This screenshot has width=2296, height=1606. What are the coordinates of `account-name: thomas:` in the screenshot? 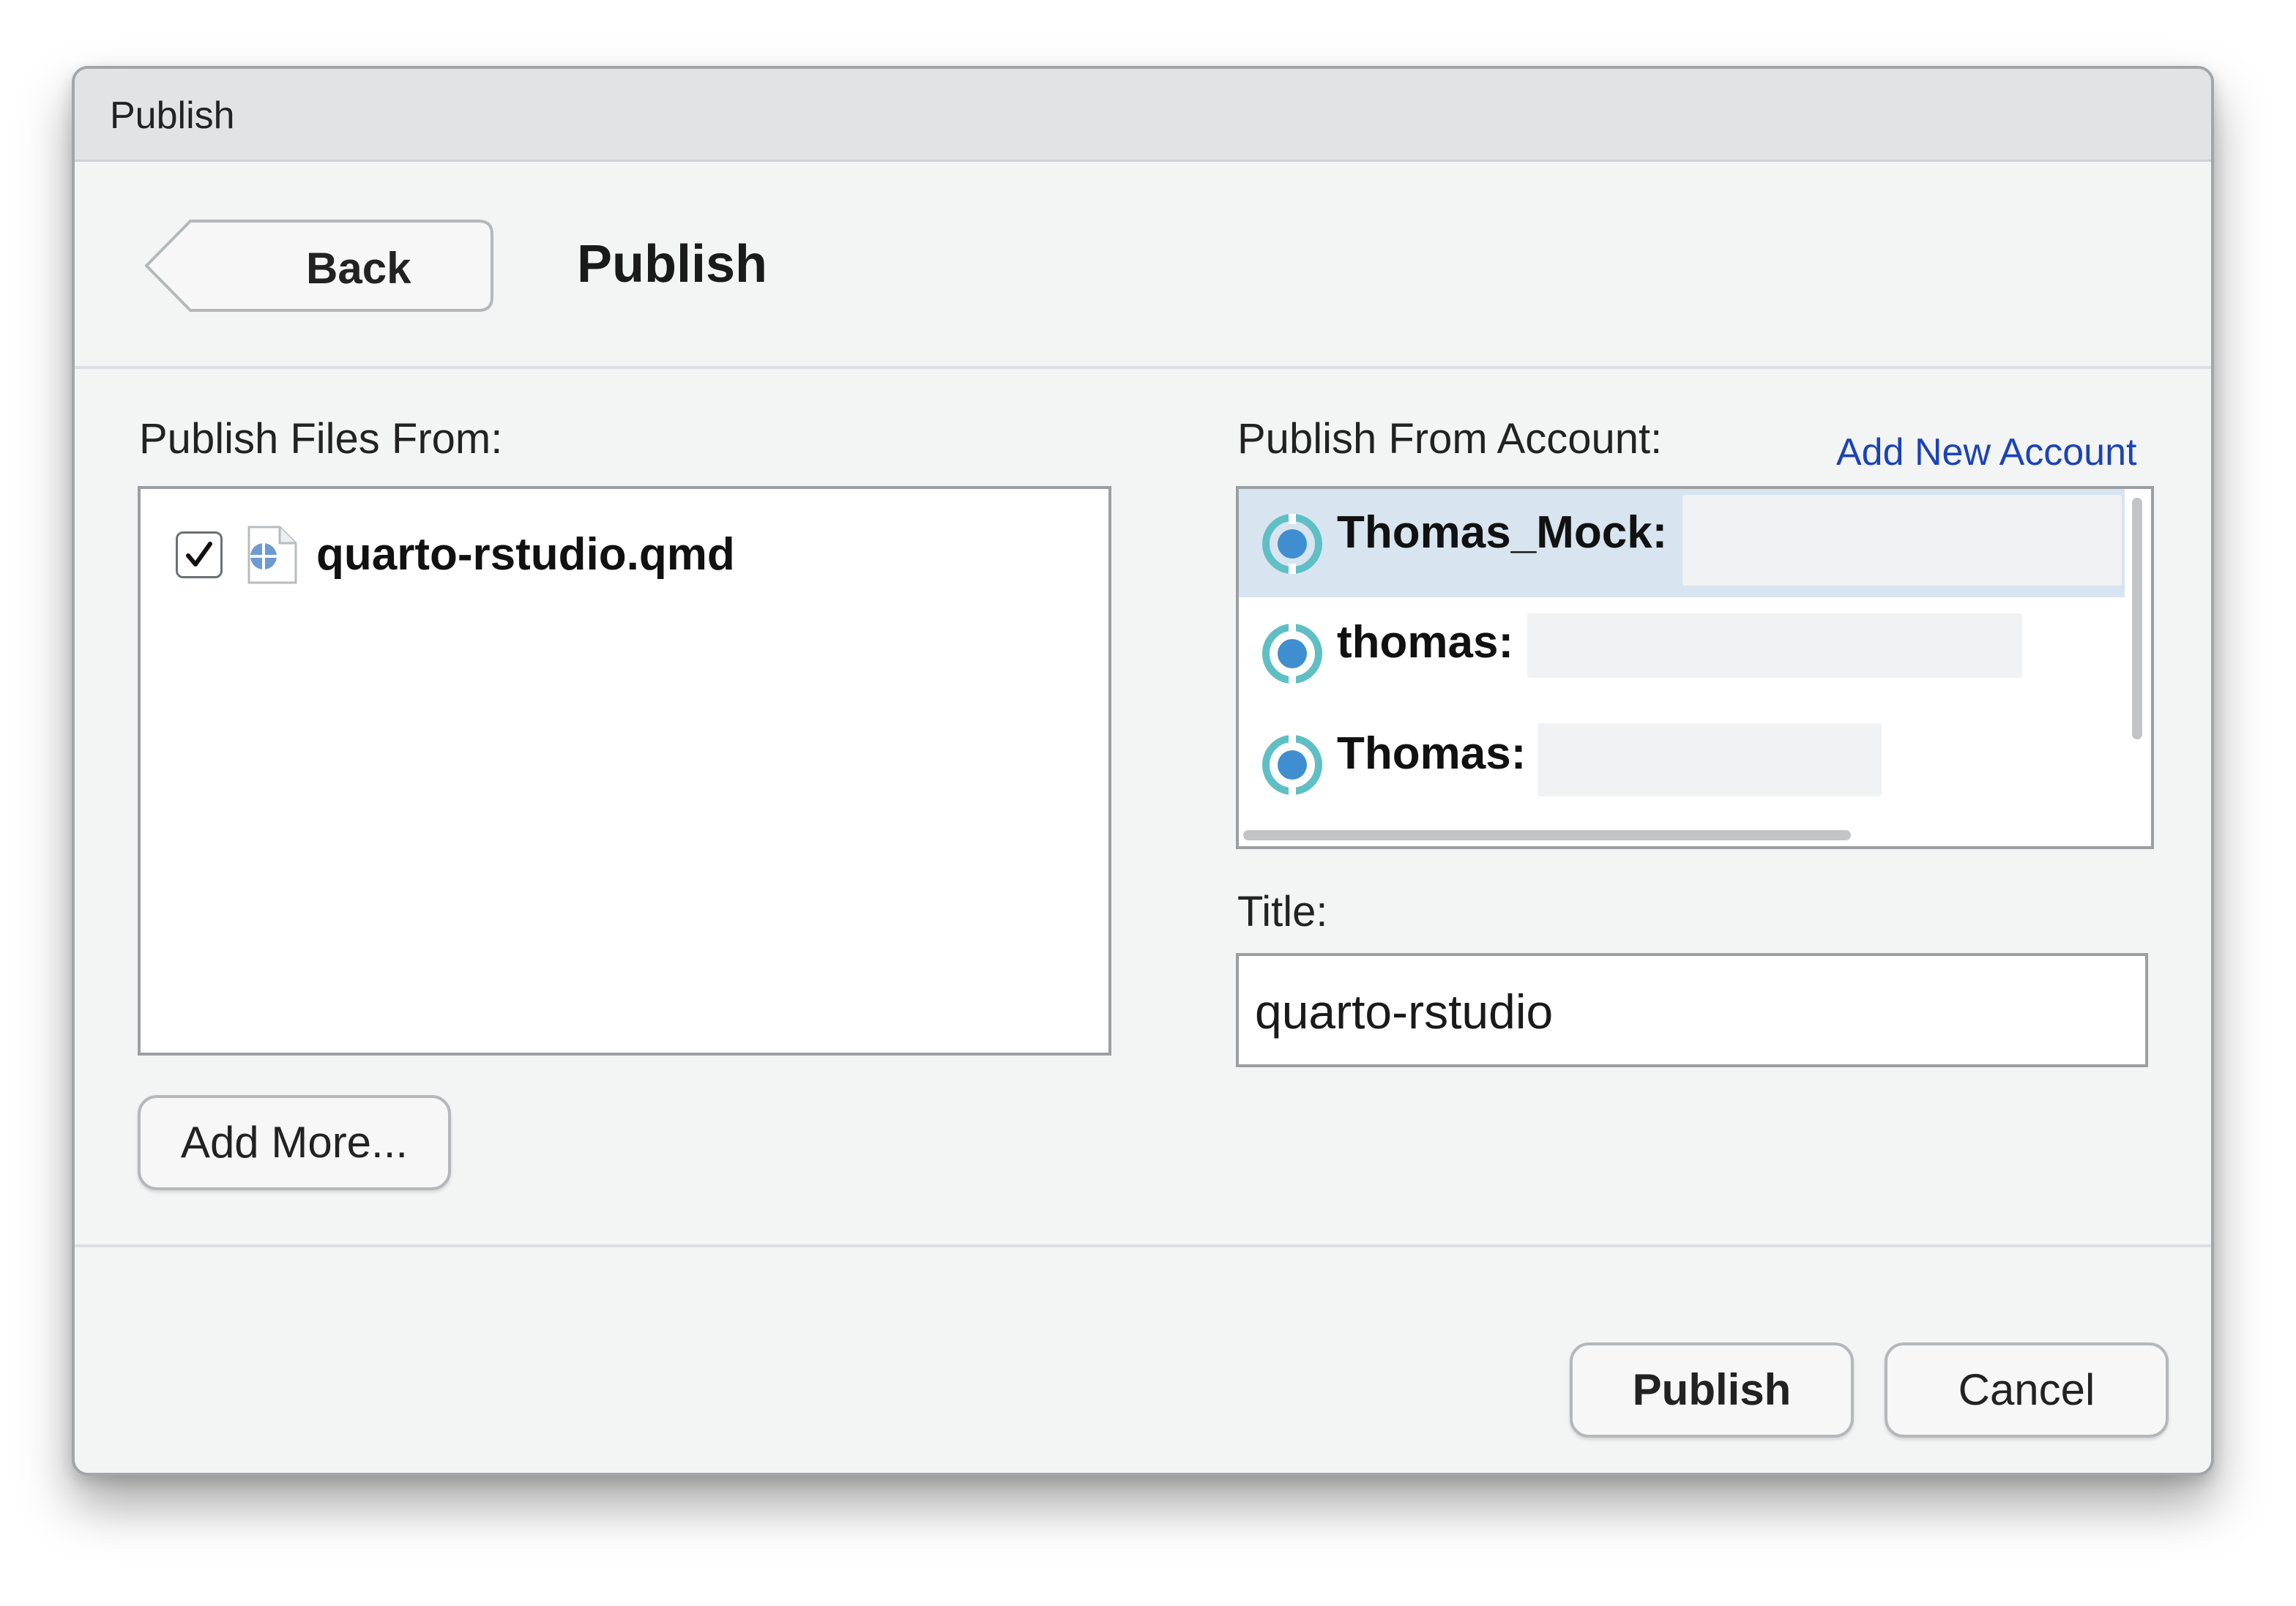 It's located at (1425, 642).